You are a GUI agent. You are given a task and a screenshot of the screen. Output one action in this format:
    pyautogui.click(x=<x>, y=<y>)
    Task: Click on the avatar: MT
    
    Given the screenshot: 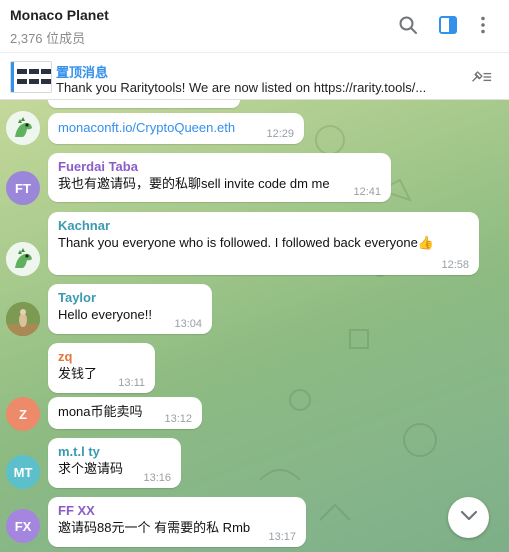 What is the action you would take?
    pyautogui.click(x=23, y=472)
    